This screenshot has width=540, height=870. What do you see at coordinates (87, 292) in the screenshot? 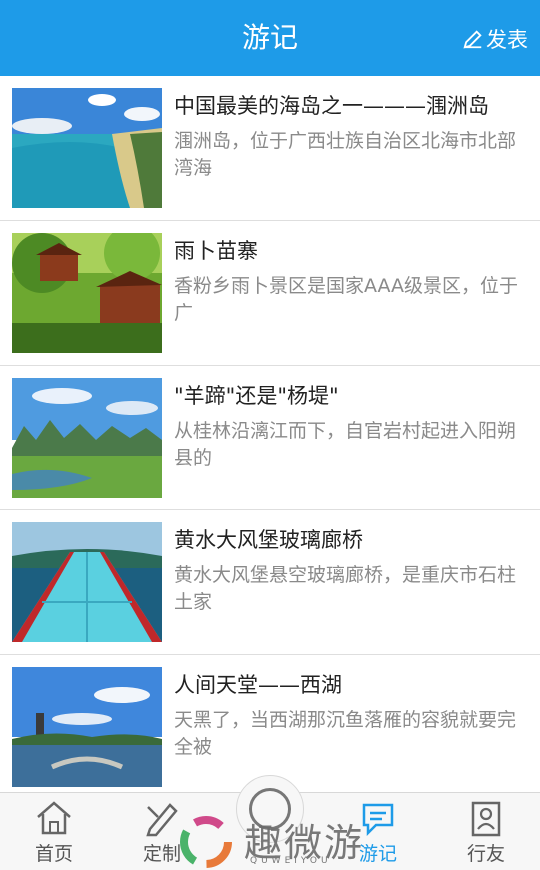
I see `miao-village-photo` at bounding box center [87, 292].